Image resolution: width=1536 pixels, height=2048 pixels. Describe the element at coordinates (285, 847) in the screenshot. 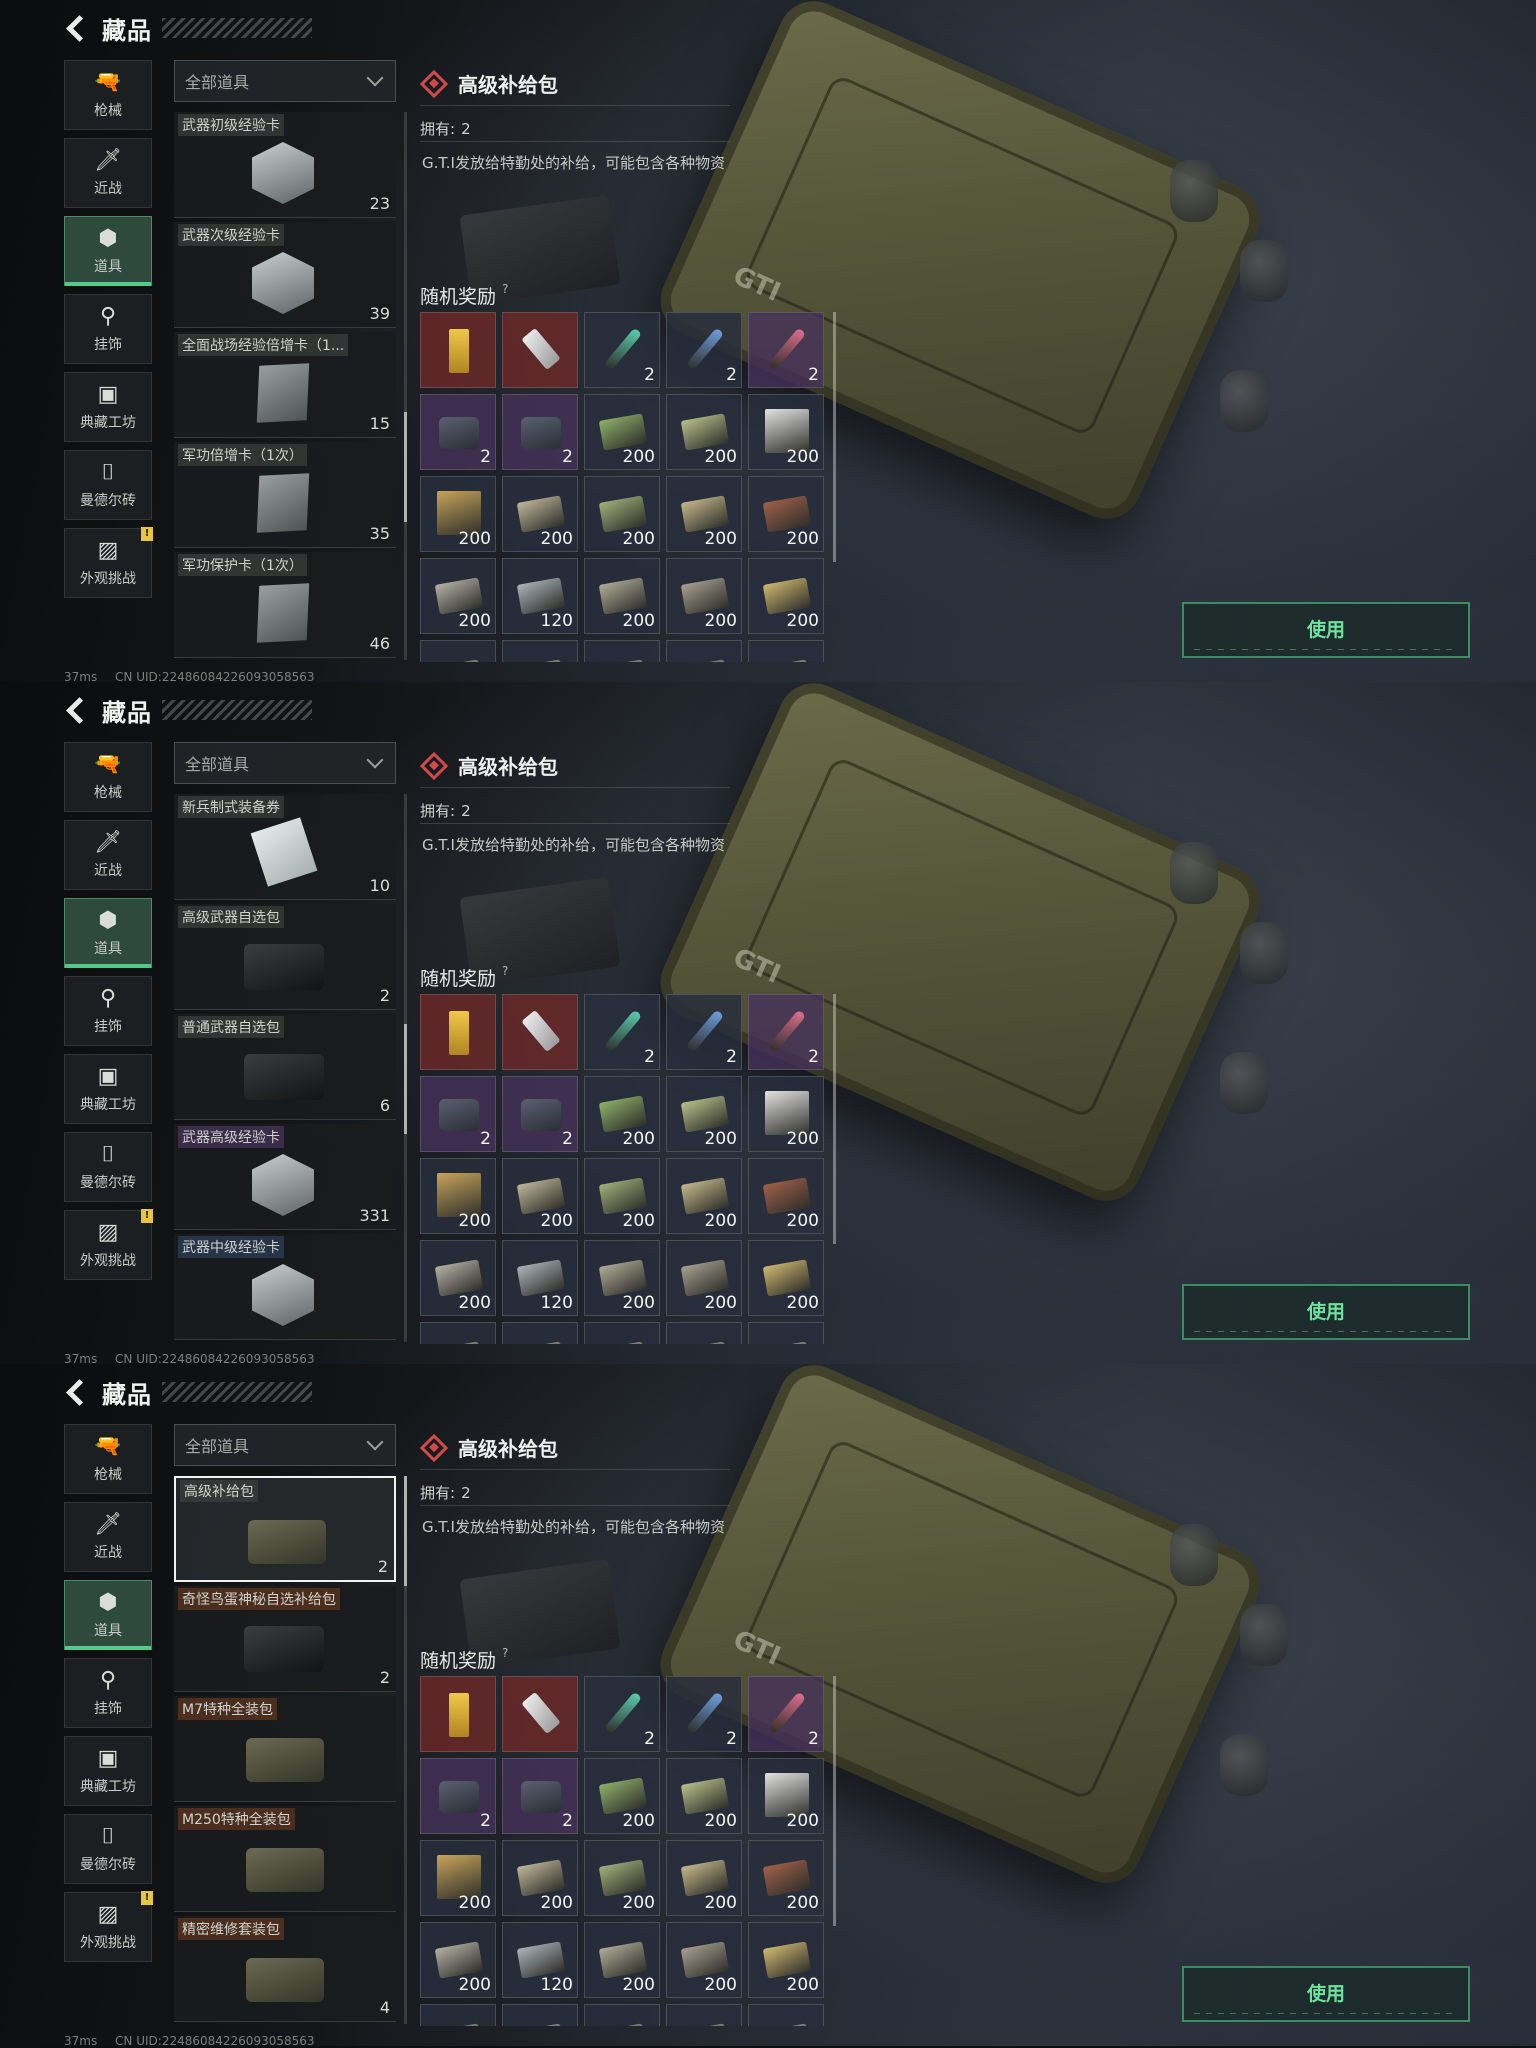

I see `list-item: 新兵制式装备券 10` at that location.